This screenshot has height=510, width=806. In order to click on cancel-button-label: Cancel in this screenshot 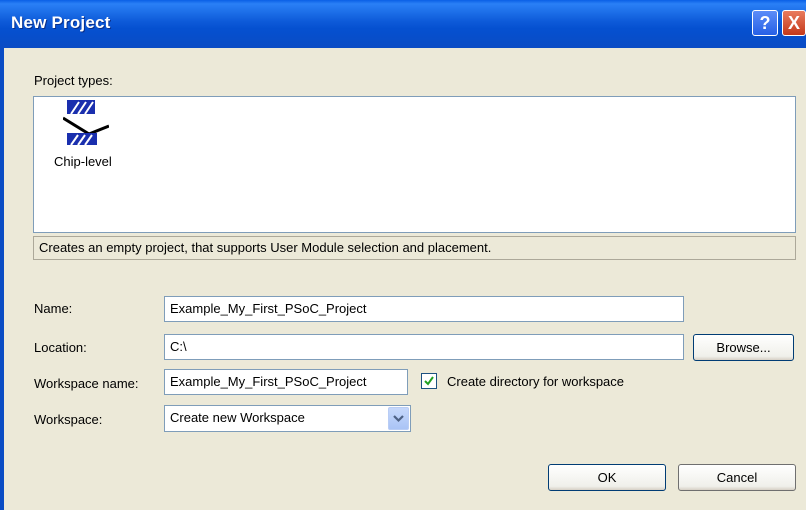, I will do `click(737, 477)`.